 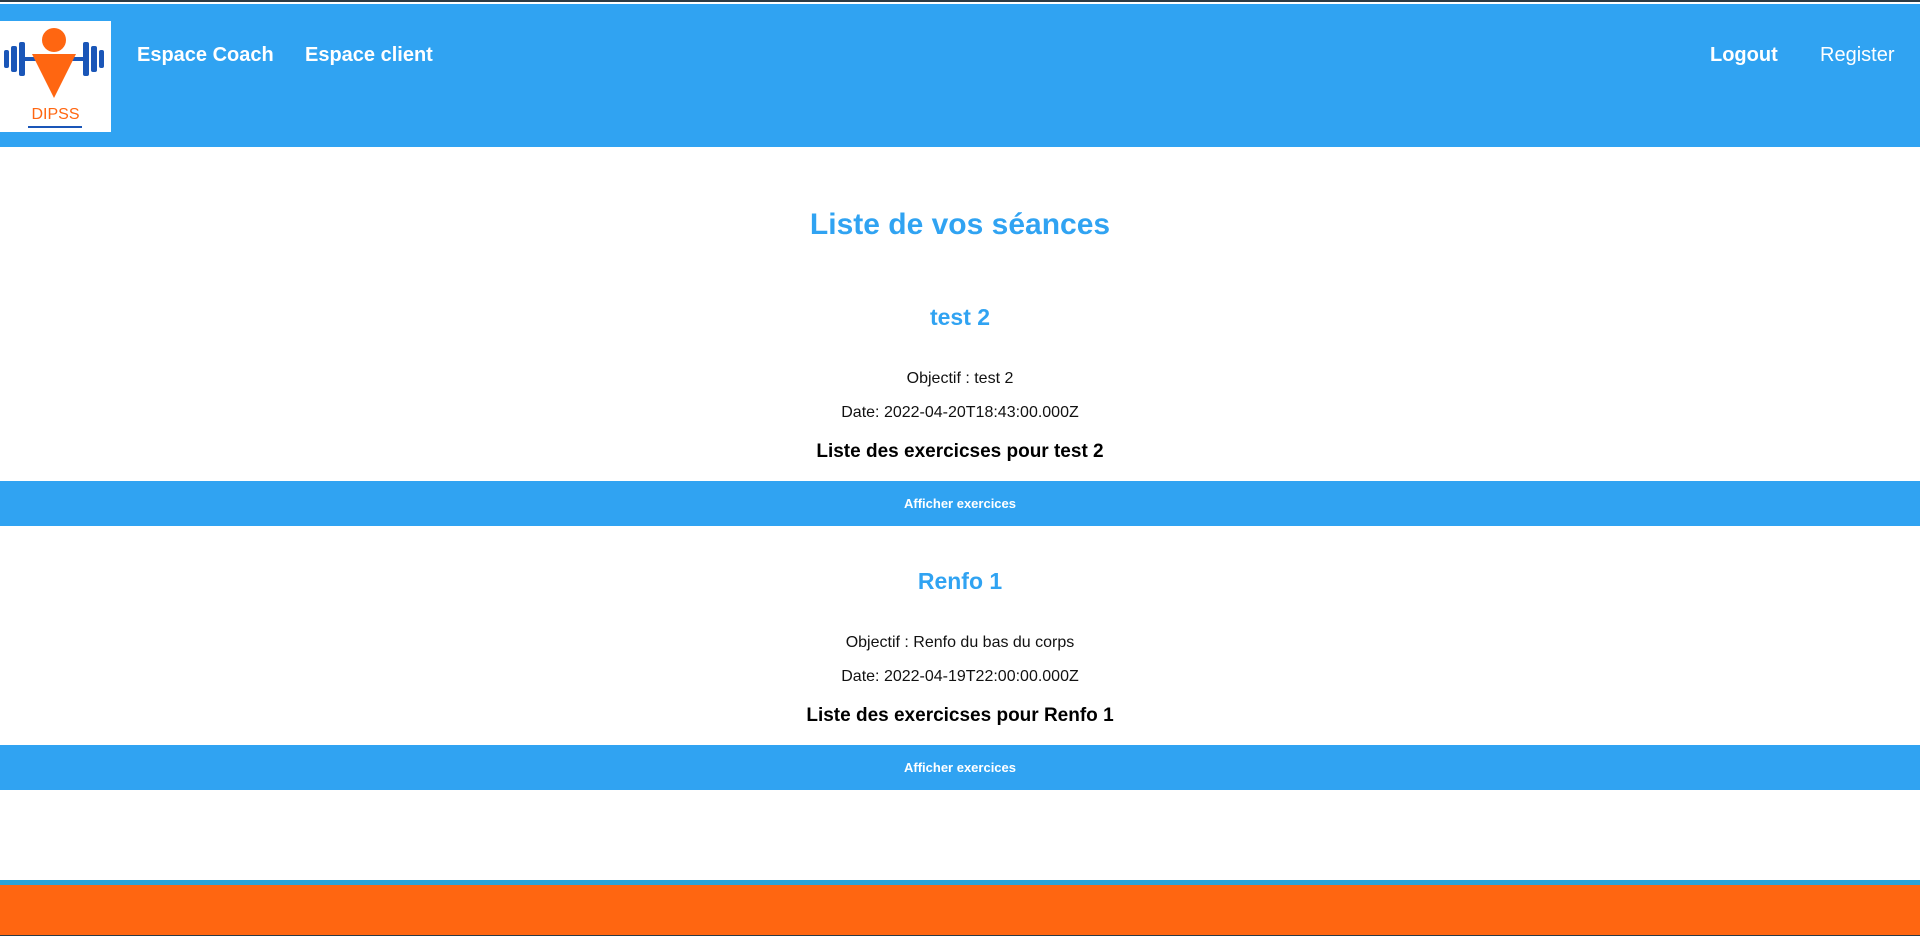 I want to click on session-title: Renfo 1, so click(x=960, y=581).